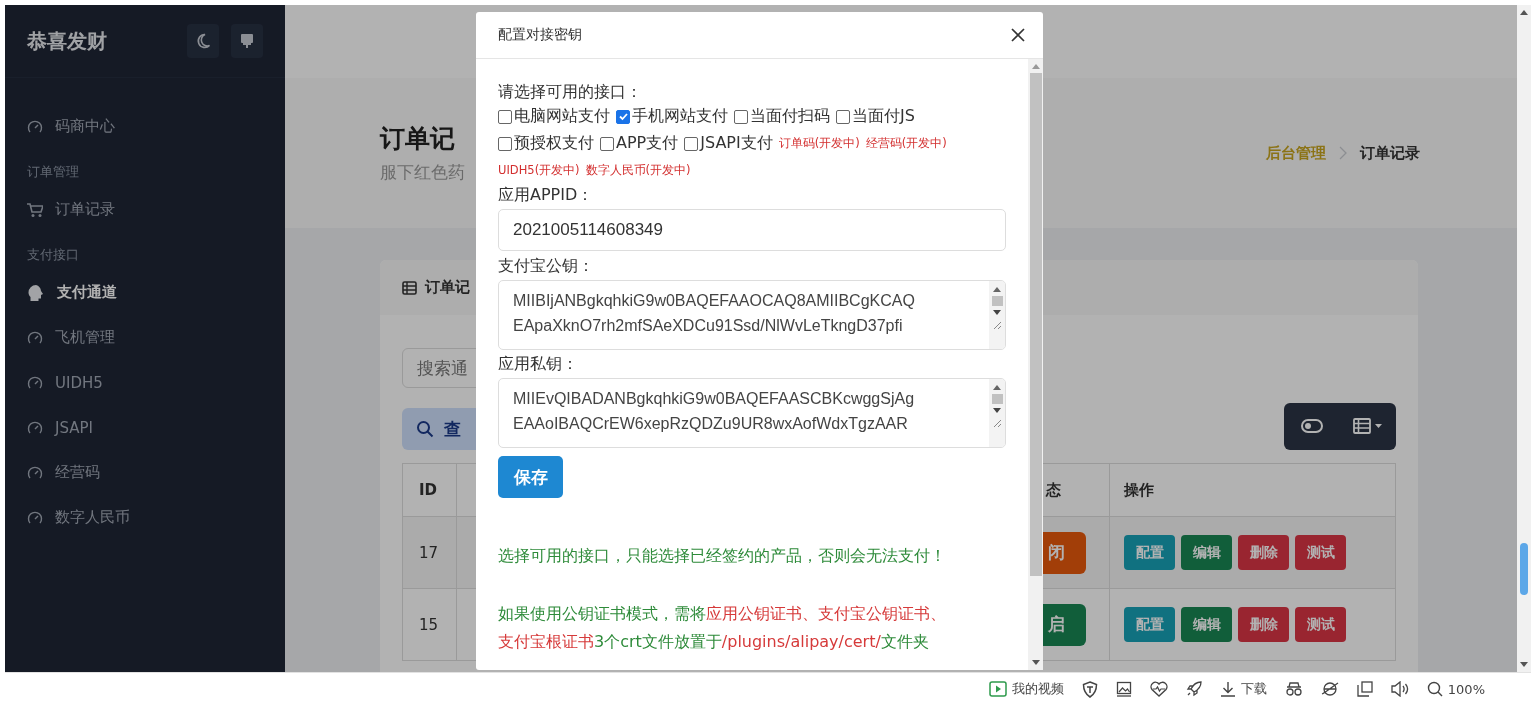  Describe the element at coordinates (906, 143) in the screenshot. I see `dev-note: 经营码(开发中)` at that location.